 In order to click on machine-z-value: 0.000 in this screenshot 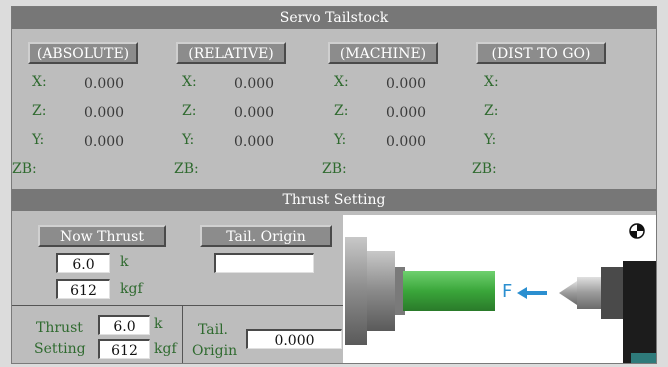, I will do `click(406, 113)`.